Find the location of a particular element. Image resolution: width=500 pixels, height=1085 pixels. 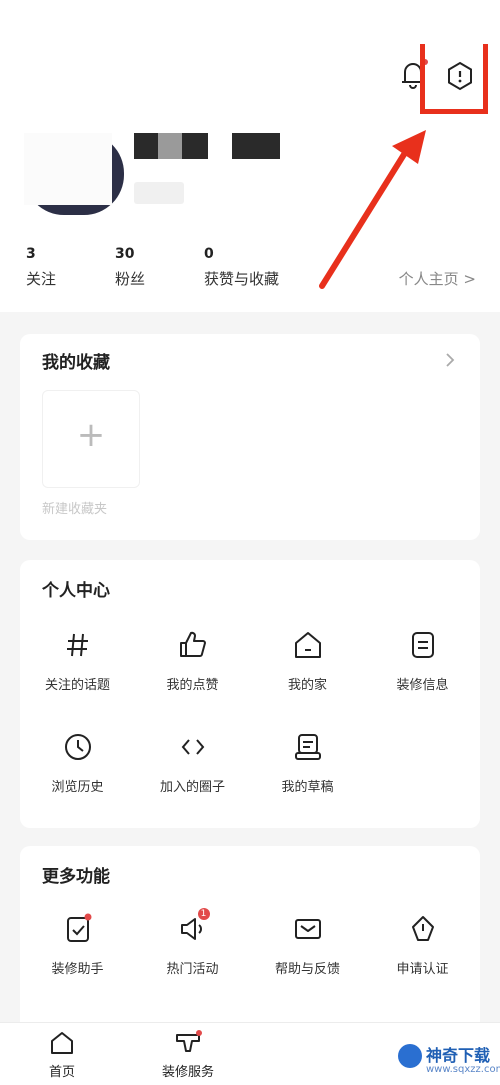

grid-item-likes: 我的点赞 is located at coordinates (192, 660).